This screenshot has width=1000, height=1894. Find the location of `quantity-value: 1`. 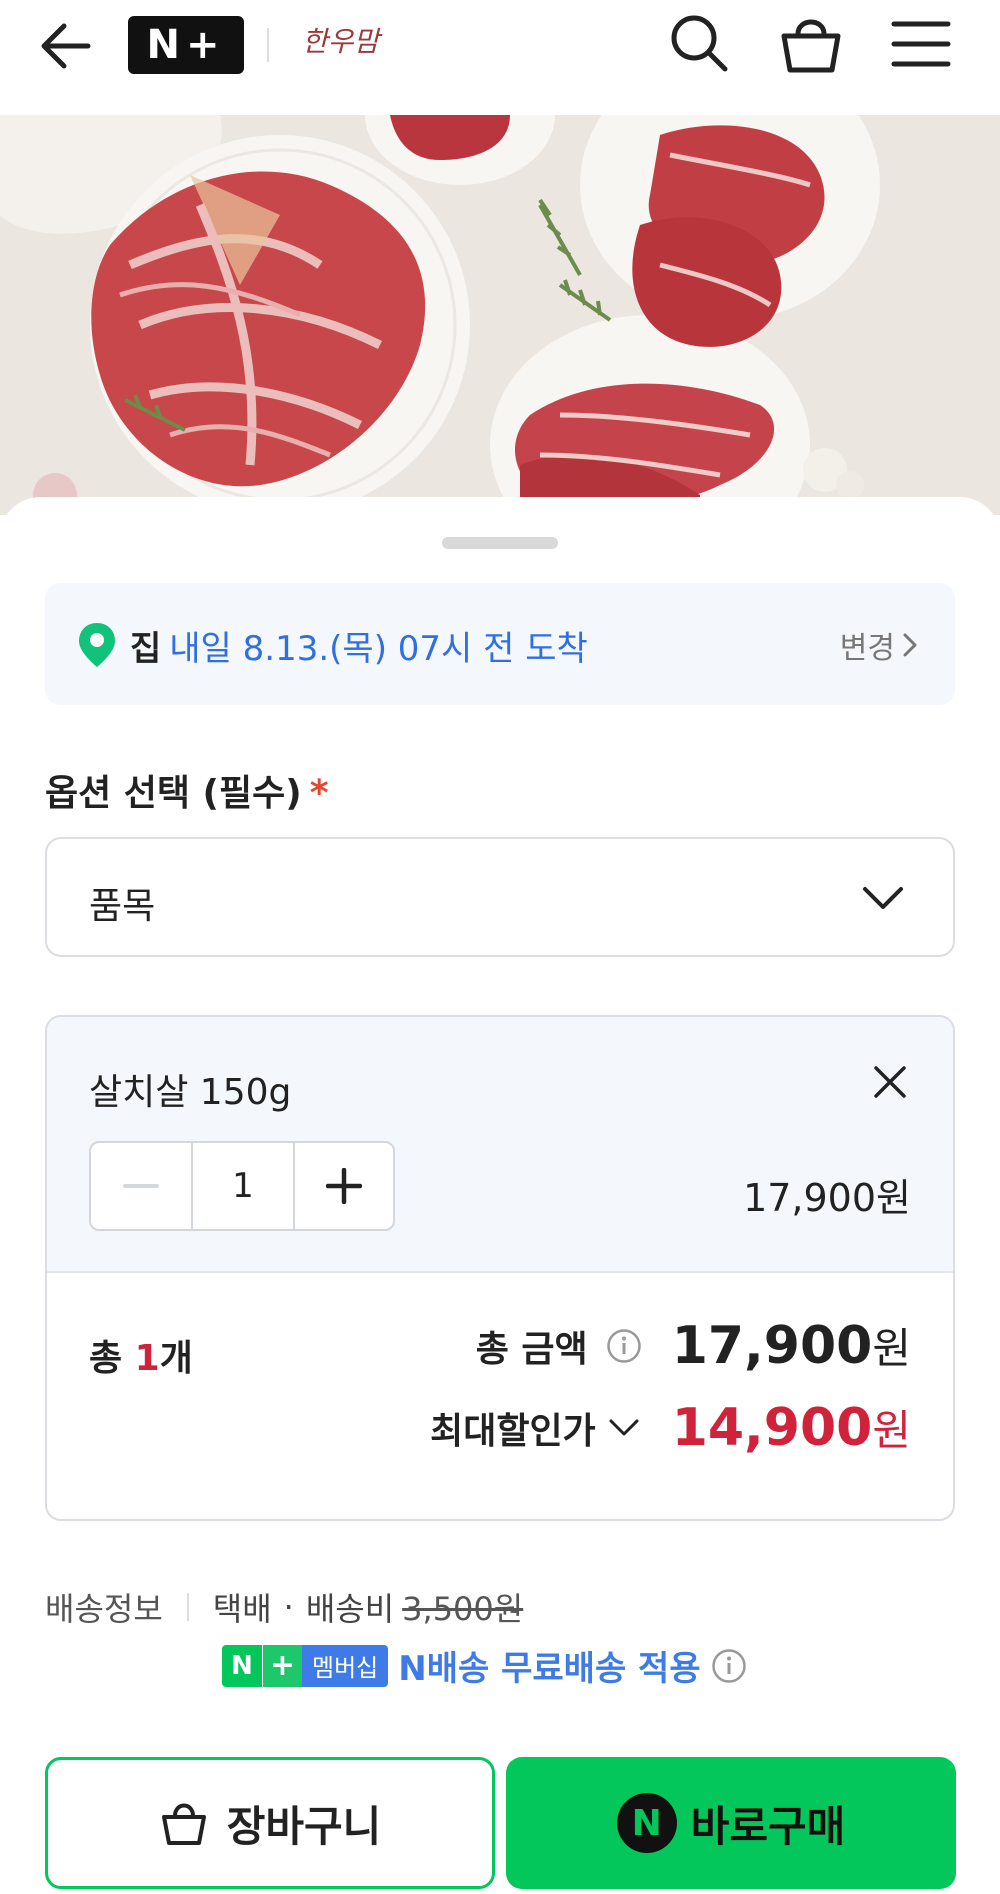

quantity-value: 1 is located at coordinates (244, 1186).